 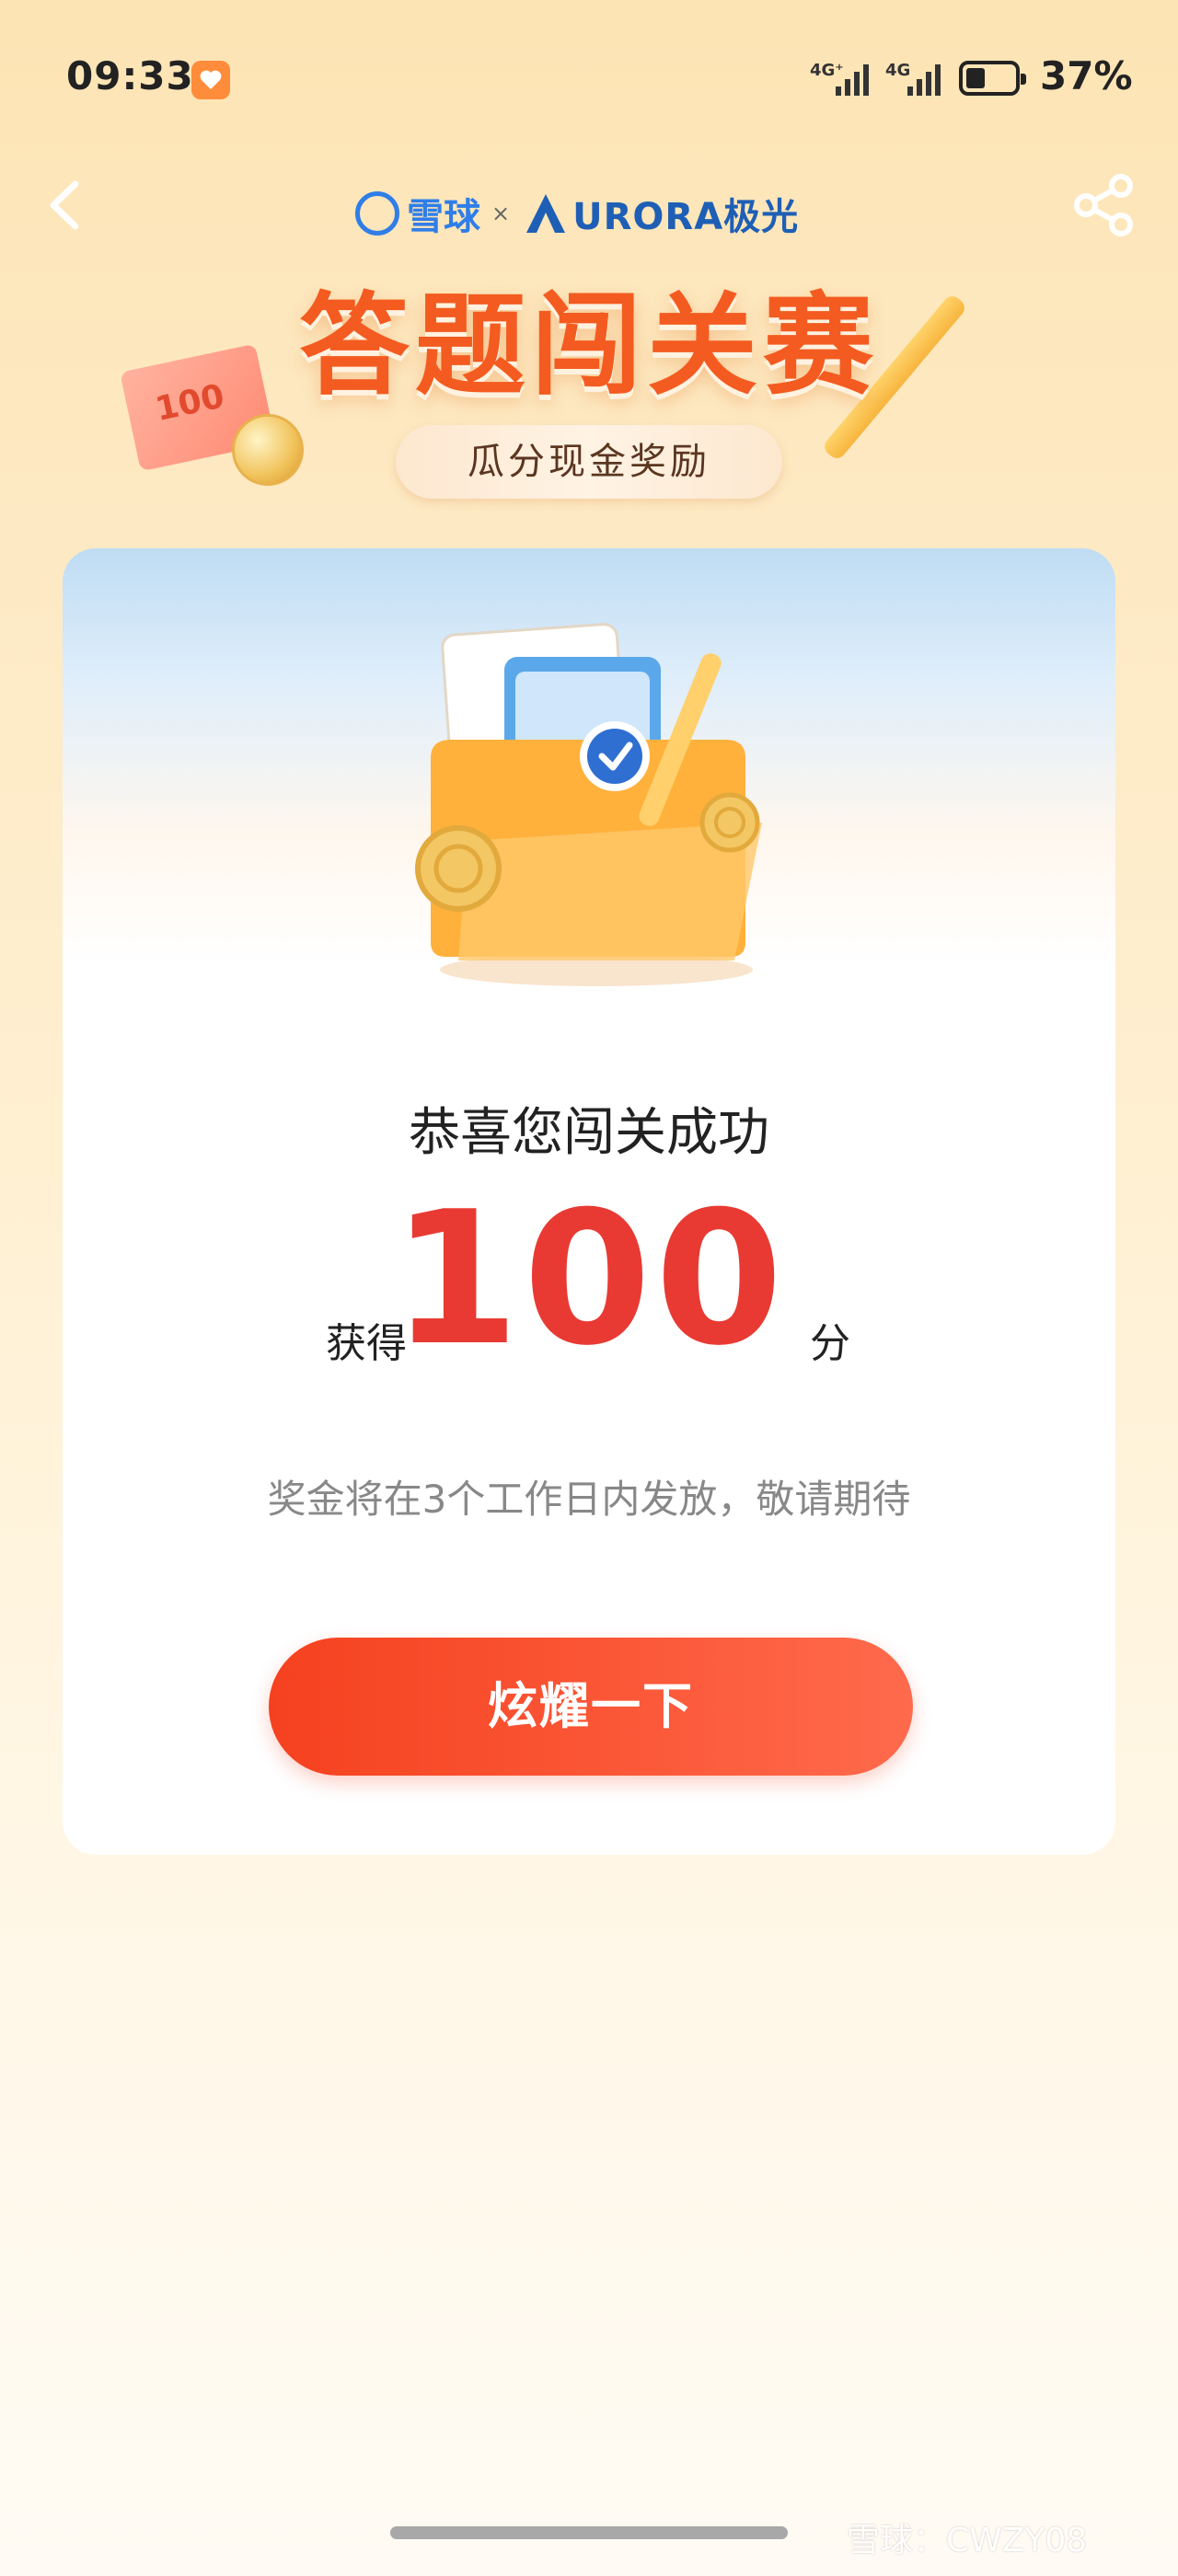 I want to click on quiz-folder-illustration, so click(x=588, y=804).